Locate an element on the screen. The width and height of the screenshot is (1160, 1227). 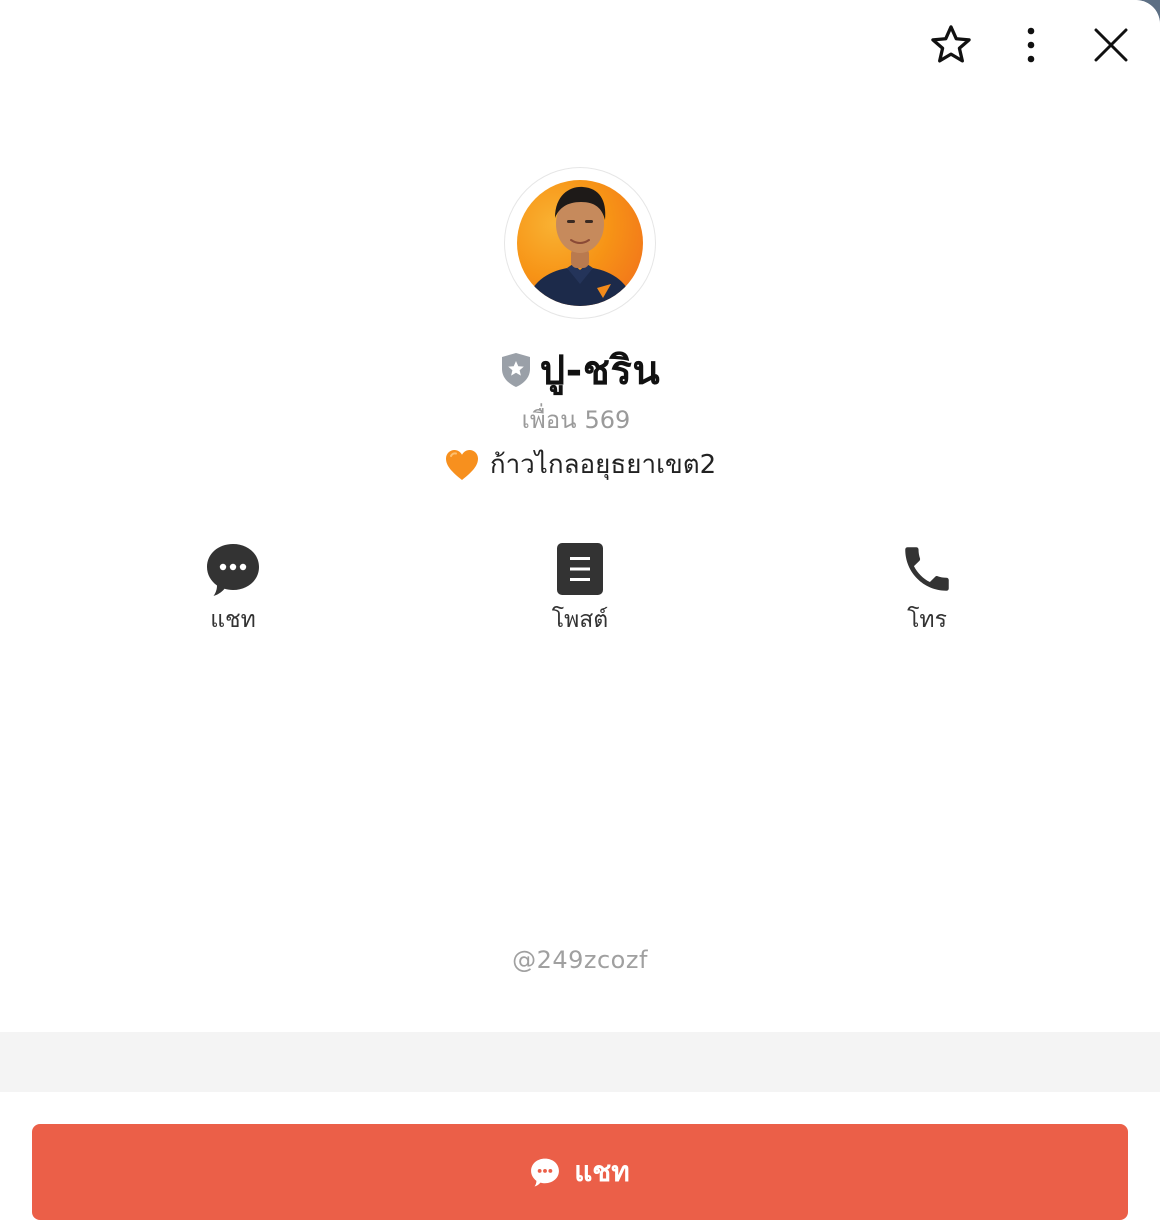
top-bar is located at coordinates (1031, 45).